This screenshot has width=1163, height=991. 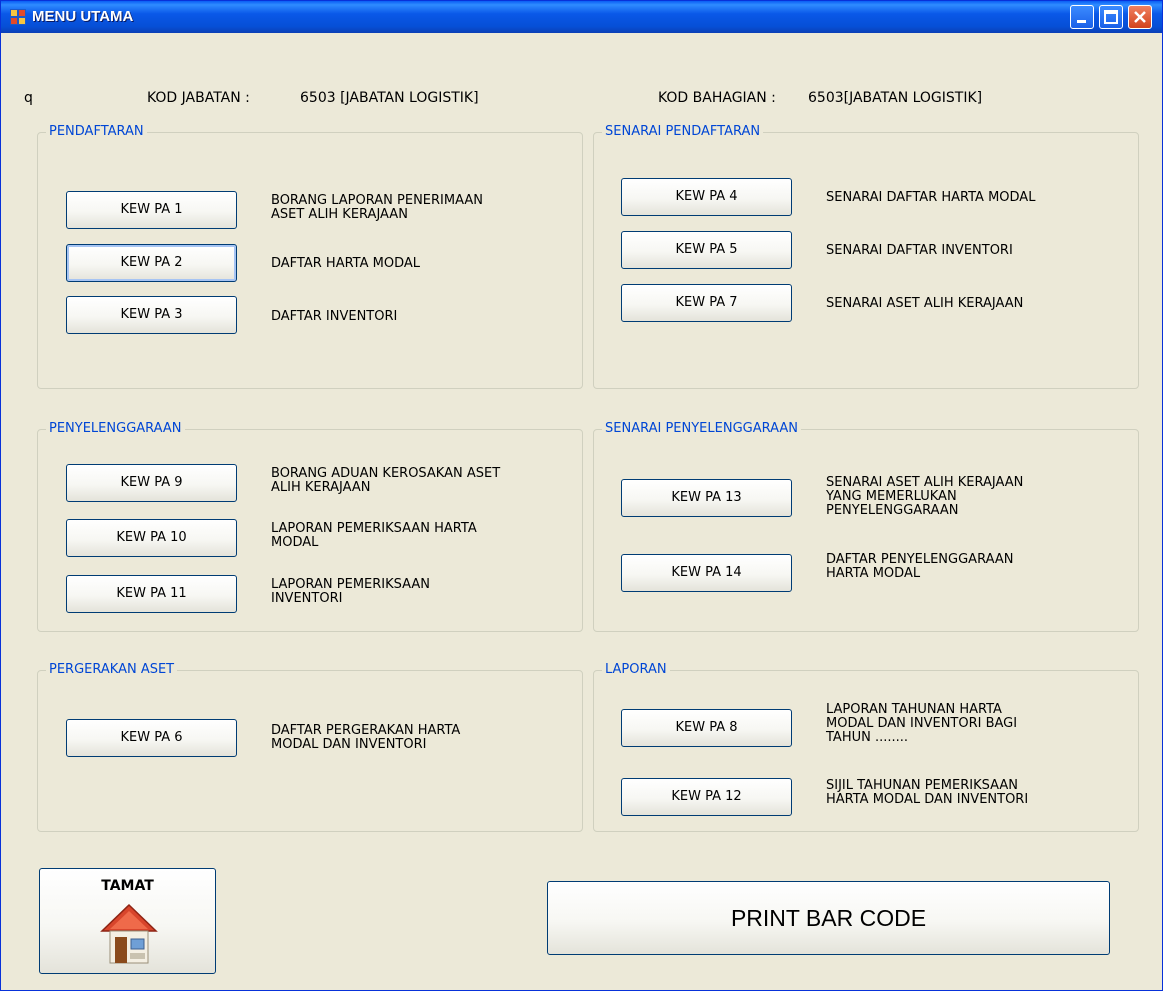 What do you see at coordinates (334, 316) in the screenshot?
I see `kew-pa-3-desc: DAFTAR INVENTORI` at bounding box center [334, 316].